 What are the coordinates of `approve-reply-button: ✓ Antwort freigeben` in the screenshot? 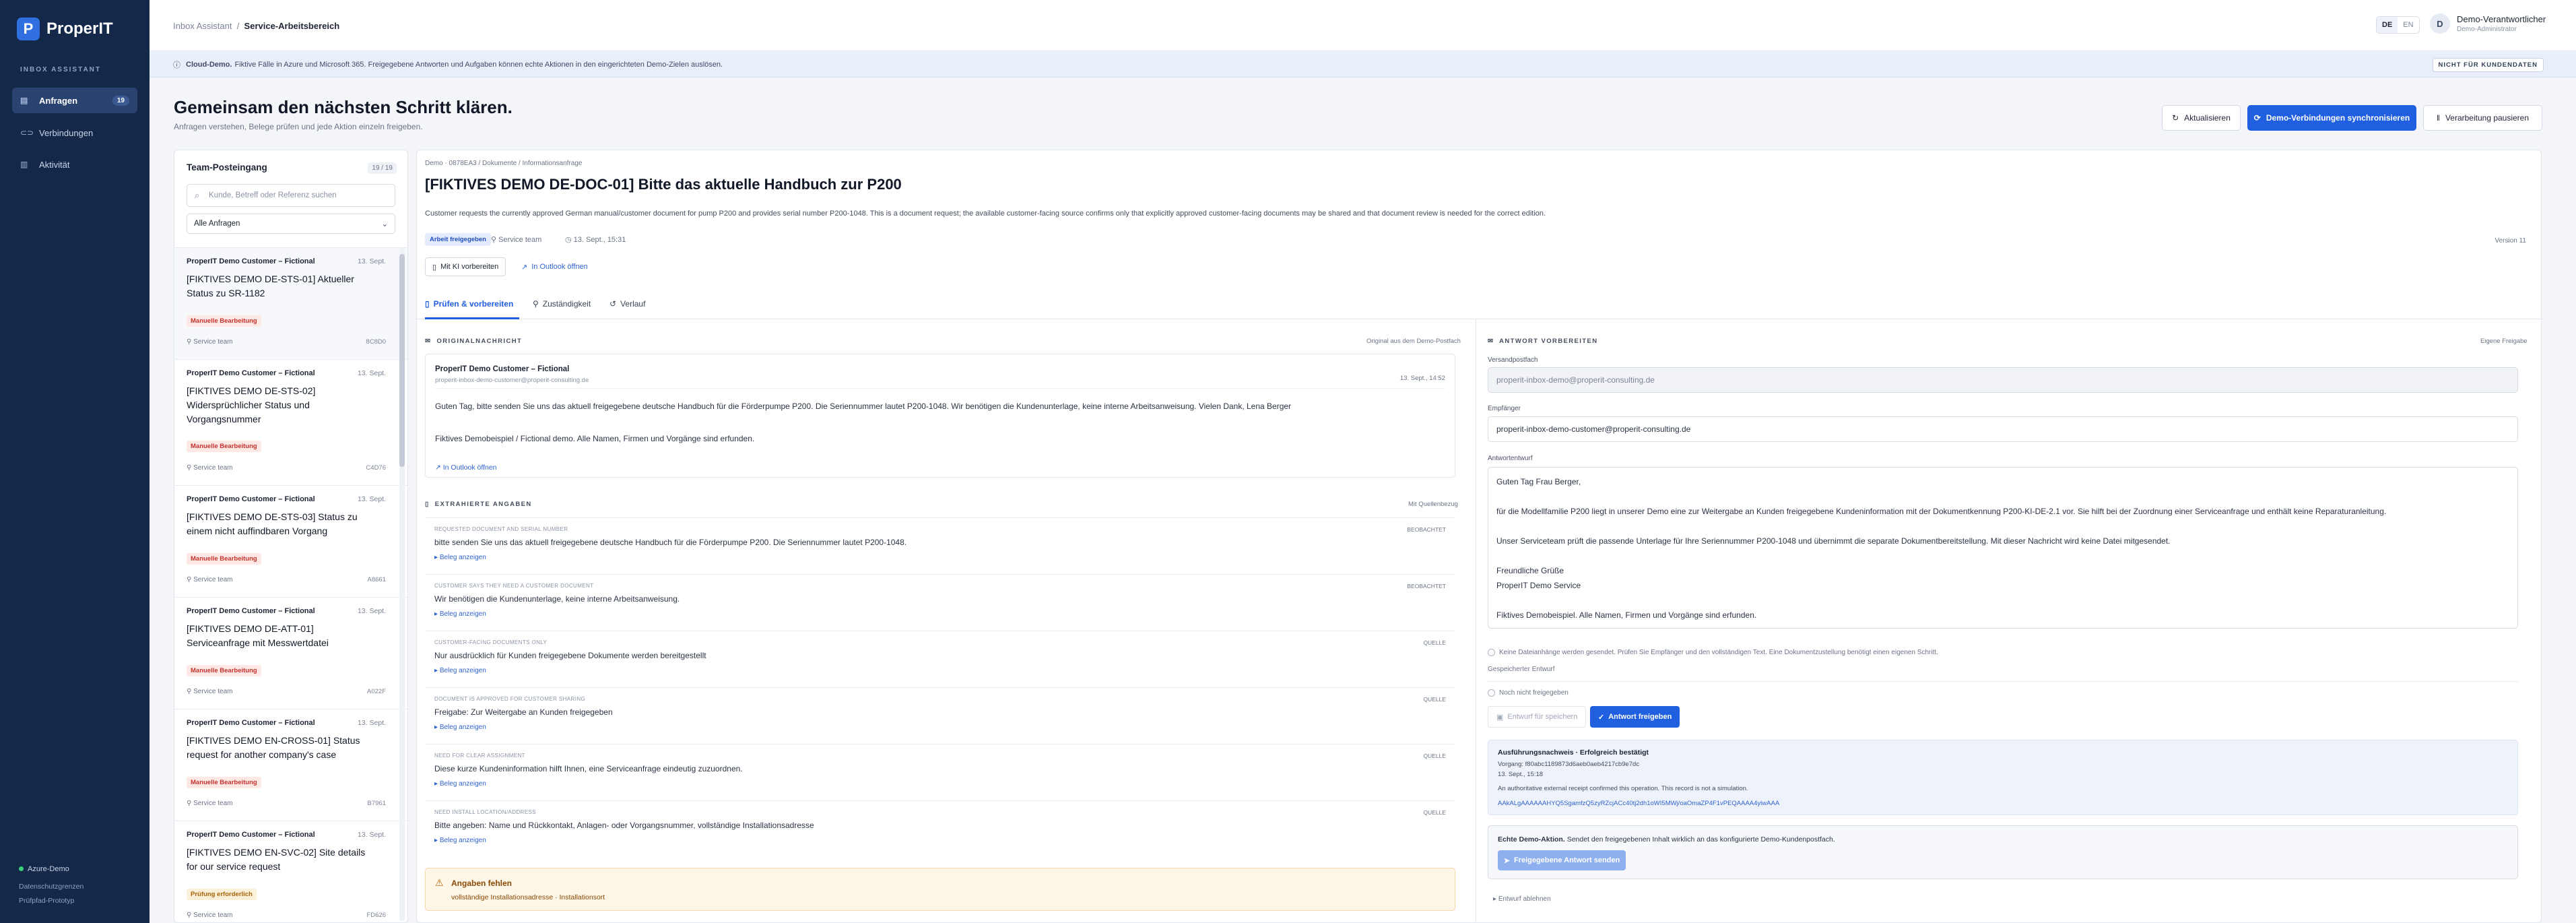 It's located at (1635, 717).